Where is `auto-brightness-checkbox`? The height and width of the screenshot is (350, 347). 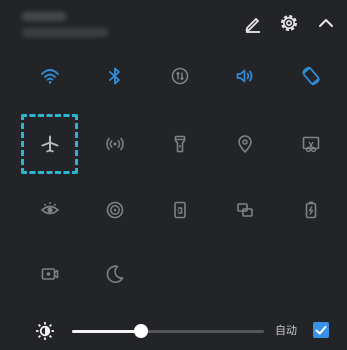
auto-brightness-checkbox is located at coordinates (321, 330).